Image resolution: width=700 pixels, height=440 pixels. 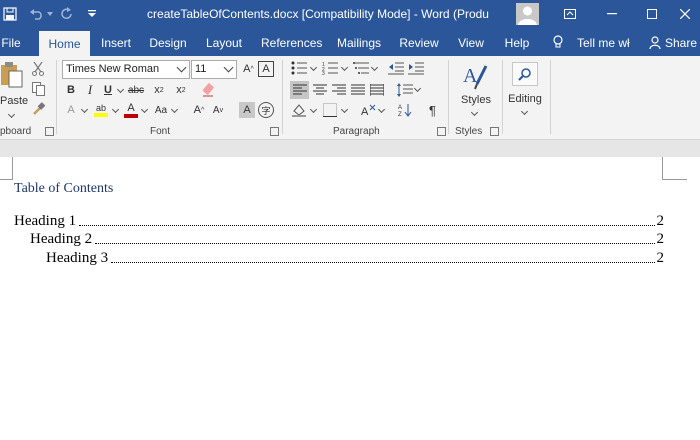 I want to click on cut-icon, so click(x=38, y=69).